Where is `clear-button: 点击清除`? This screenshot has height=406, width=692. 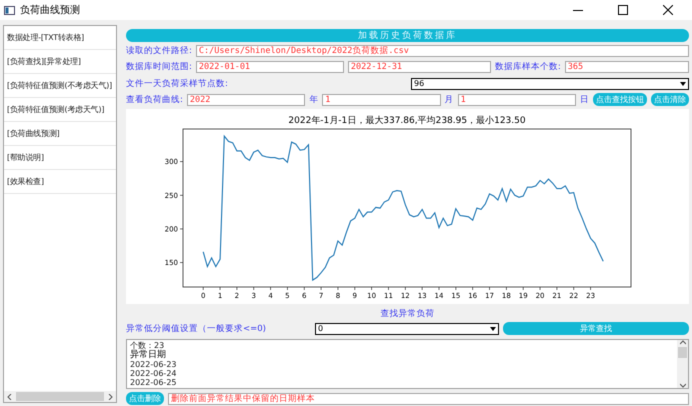
clear-button: 点击清除 is located at coordinates (670, 99).